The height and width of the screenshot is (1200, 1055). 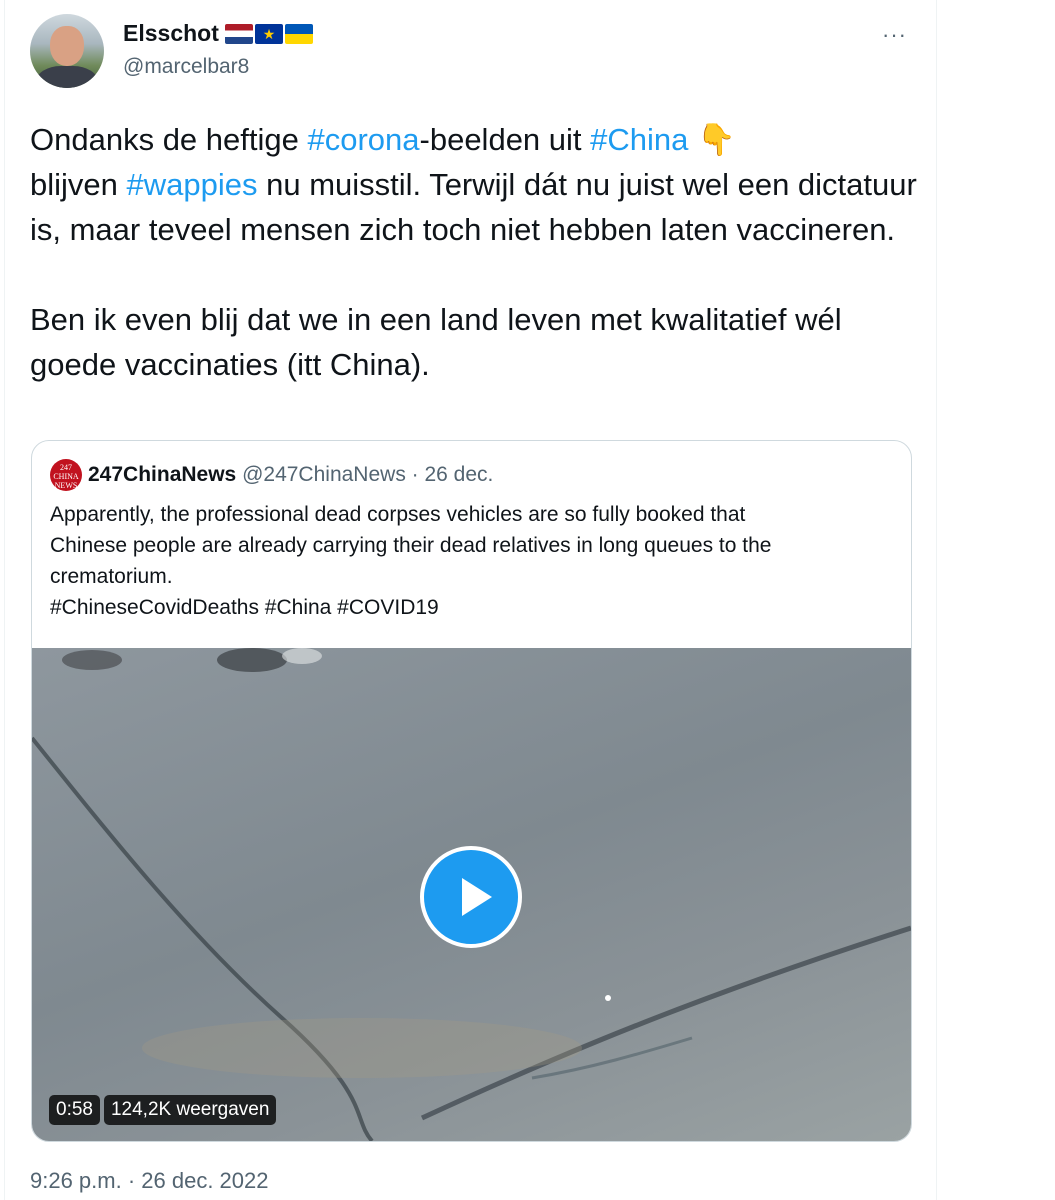 What do you see at coordinates (324, 474) in the screenshot?
I see `quoted-author-handle: @247ChinaNews` at bounding box center [324, 474].